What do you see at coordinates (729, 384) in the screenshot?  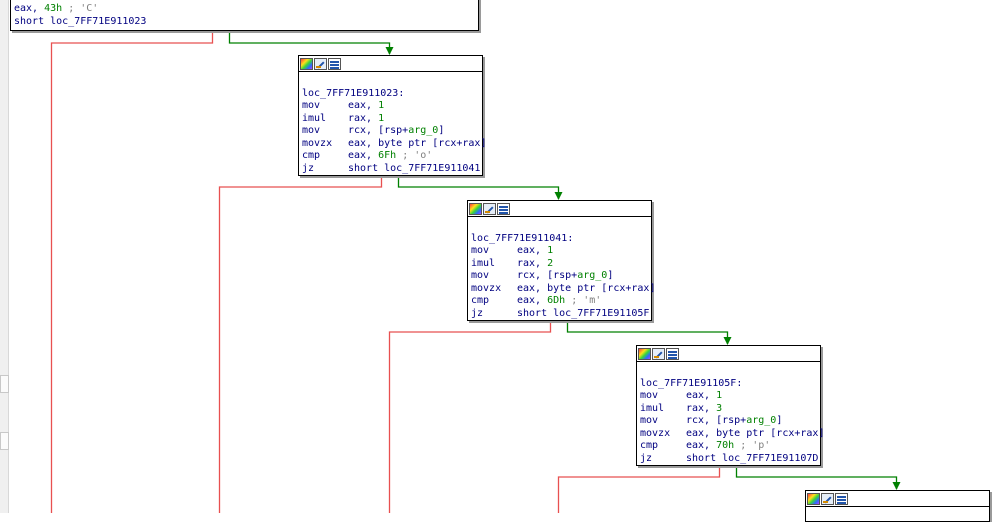 I see `block-label: loc_7FF71E91105F:` at bounding box center [729, 384].